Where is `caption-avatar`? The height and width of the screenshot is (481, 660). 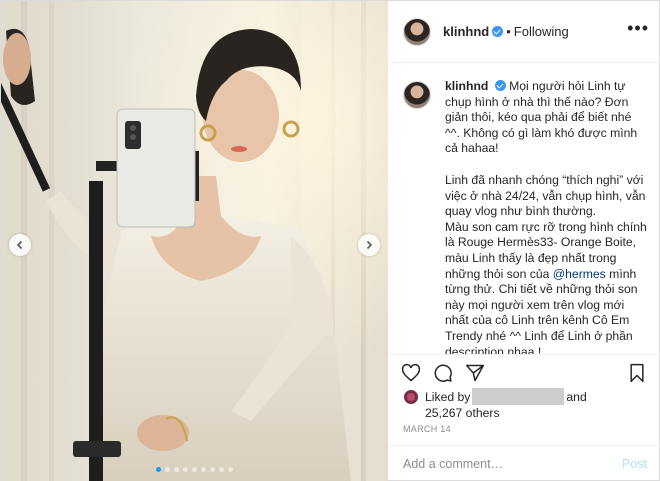 caption-avatar is located at coordinates (417, 95).